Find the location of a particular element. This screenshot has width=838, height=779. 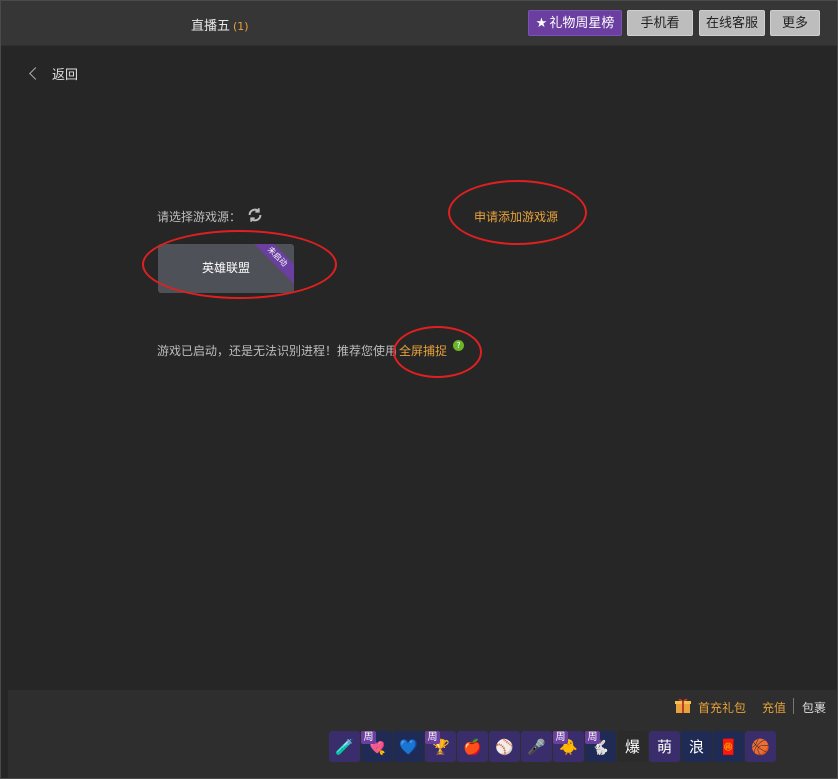

gift-item-heart-arrow-icon: 💘 周 is located at coordinates (376, 746).